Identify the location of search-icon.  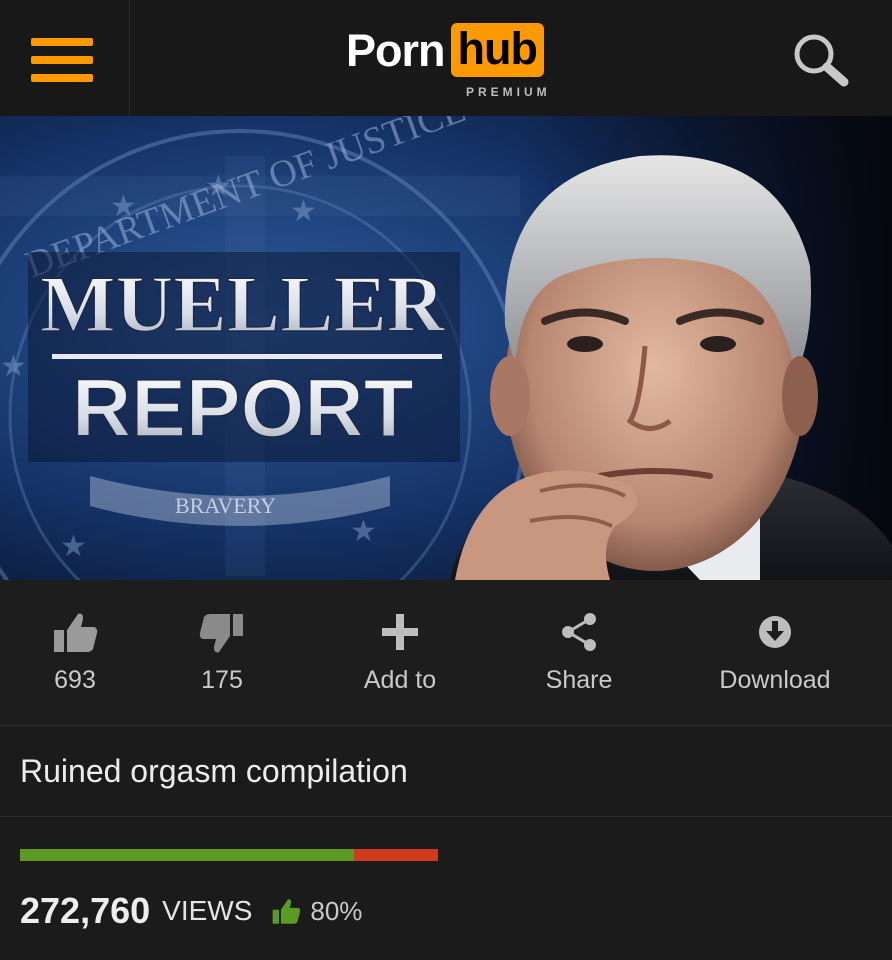
(821, 60).